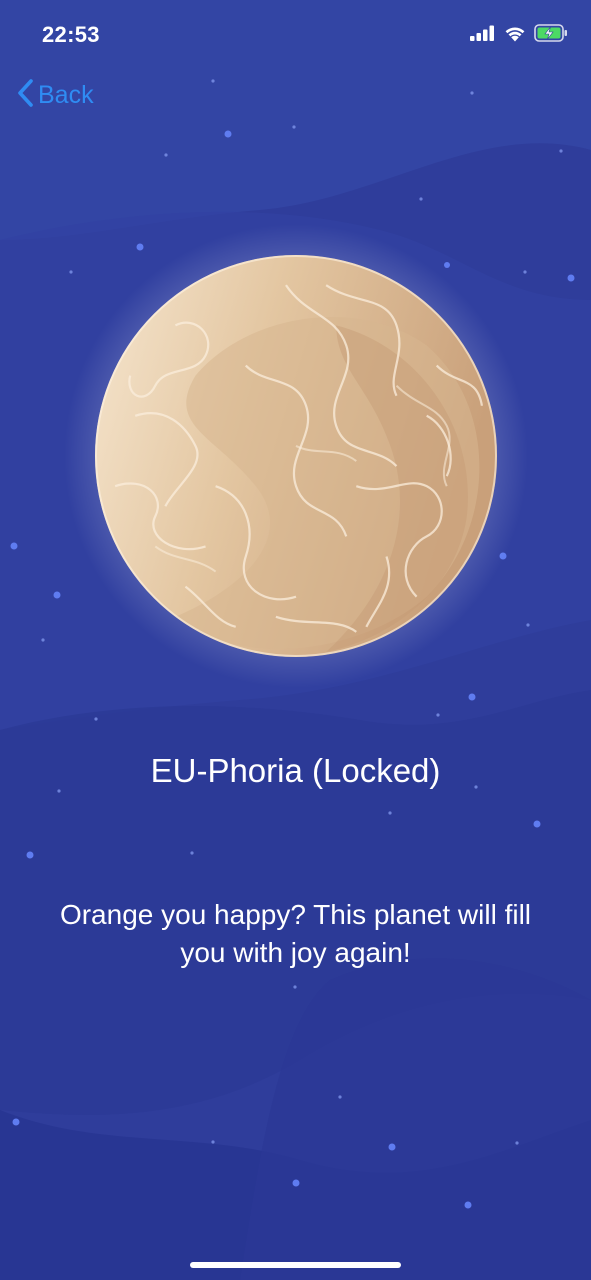 The height and width of the screenshot is (1280, 591). What do you see at coordinates (25, 95) in the screenshot?
I see `chevron-left-icon` at bounding box center [25, 95].